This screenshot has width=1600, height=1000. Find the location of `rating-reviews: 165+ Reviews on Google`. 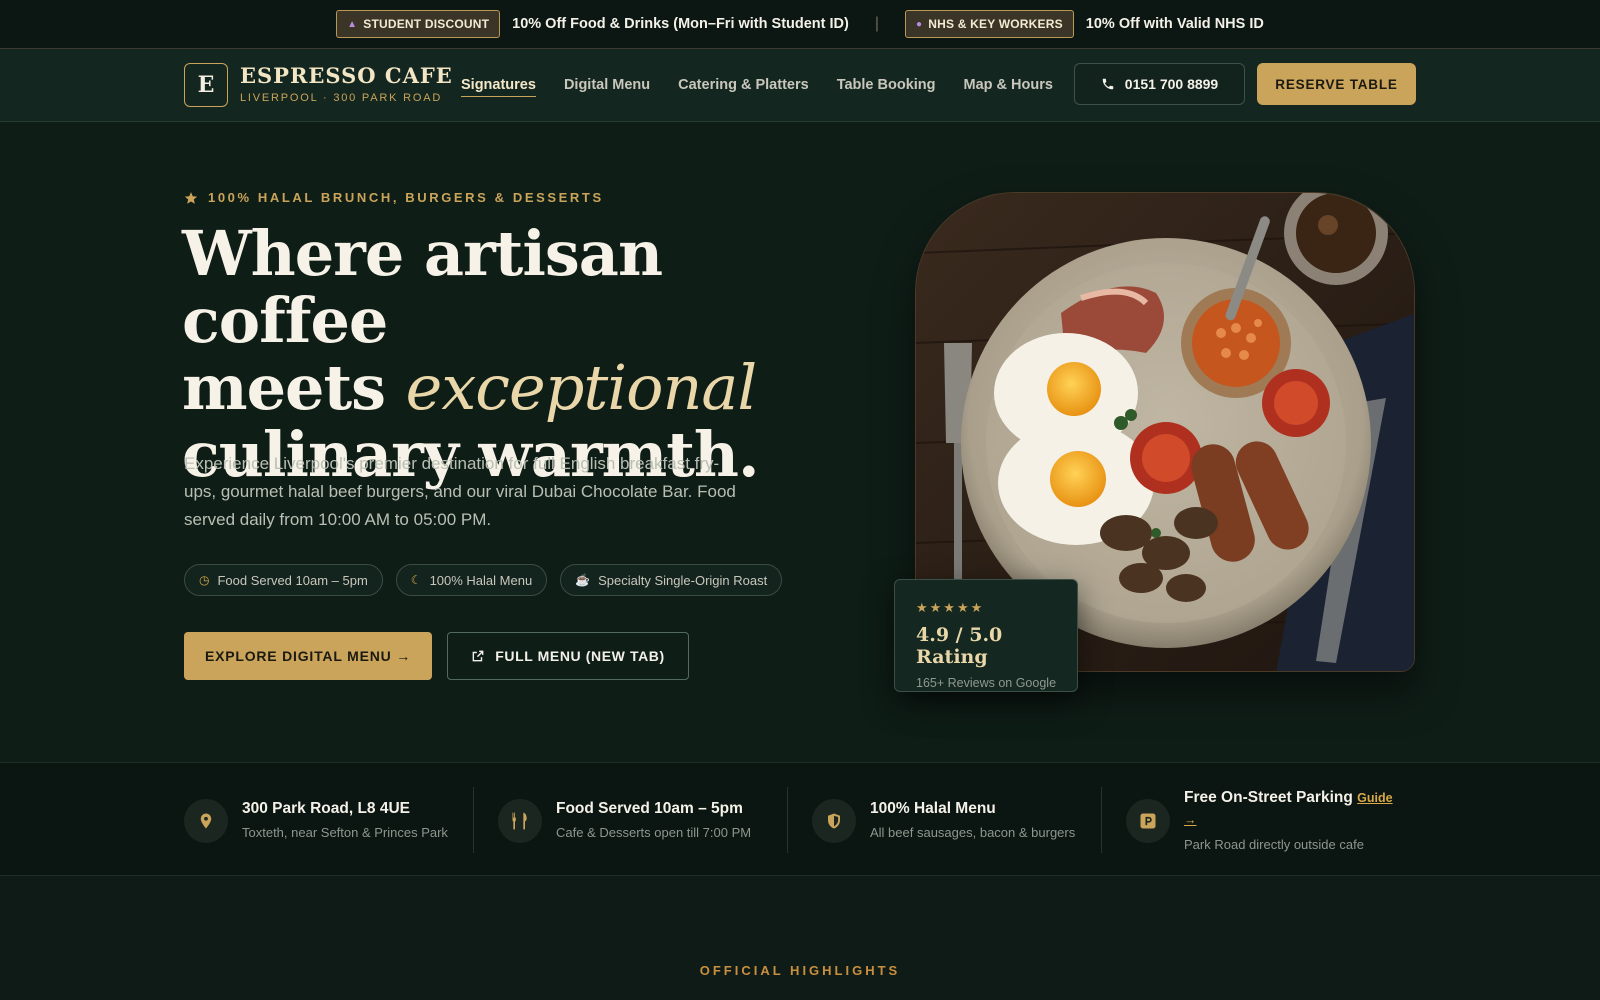

rating-reviews: 165+ Reviews on Google is located at coordinates (986, 683).